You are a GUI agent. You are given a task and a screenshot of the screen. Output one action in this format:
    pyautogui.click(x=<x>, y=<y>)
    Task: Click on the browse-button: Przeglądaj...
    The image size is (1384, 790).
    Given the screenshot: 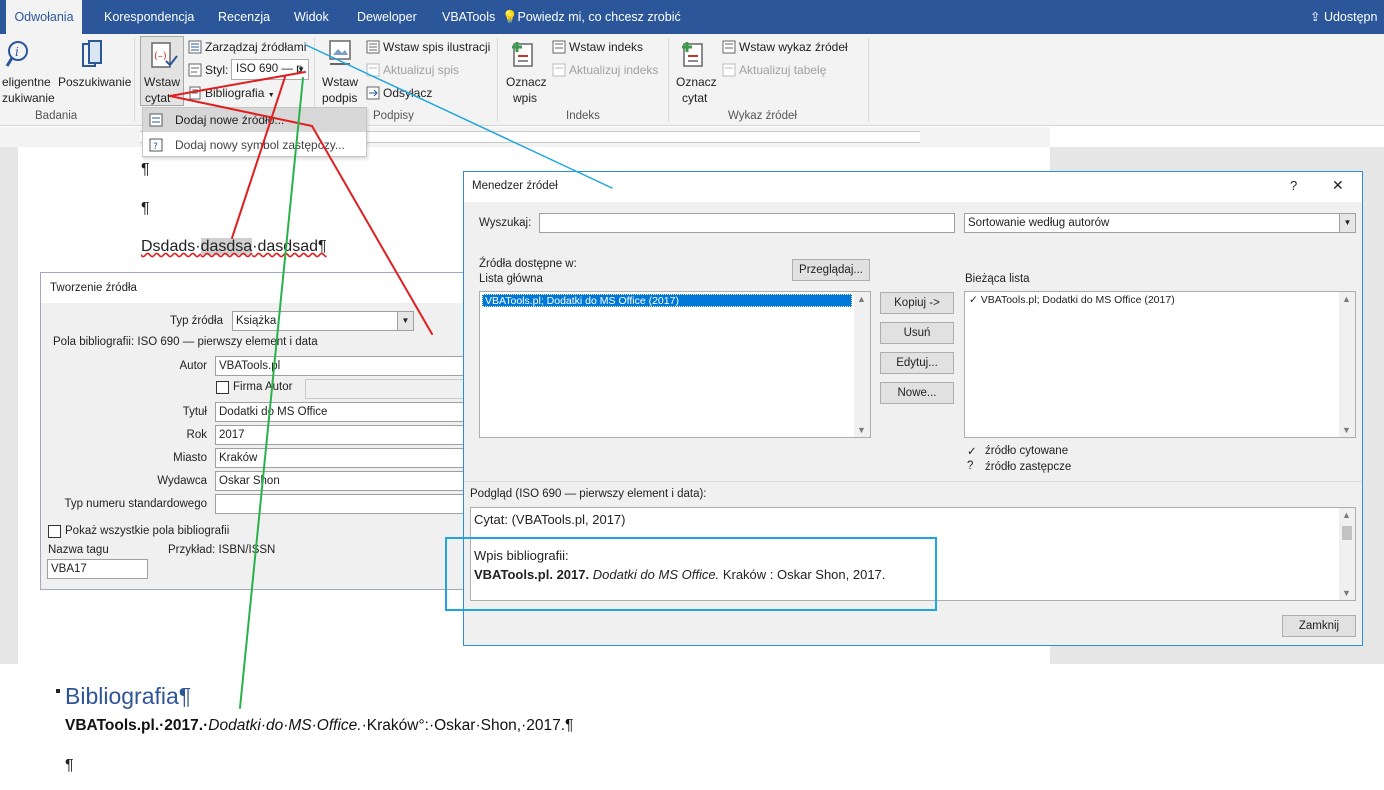 What is the action you would take?
    pyautogui.click(x=831, y=270)
    